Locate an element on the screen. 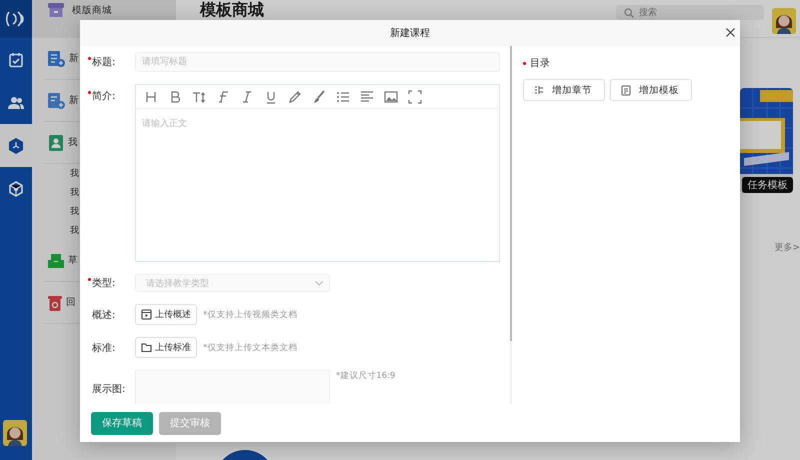 Image resolution: width=800 pixels, height=460 pixels. italic-icon is located at coordinates (247, 97).